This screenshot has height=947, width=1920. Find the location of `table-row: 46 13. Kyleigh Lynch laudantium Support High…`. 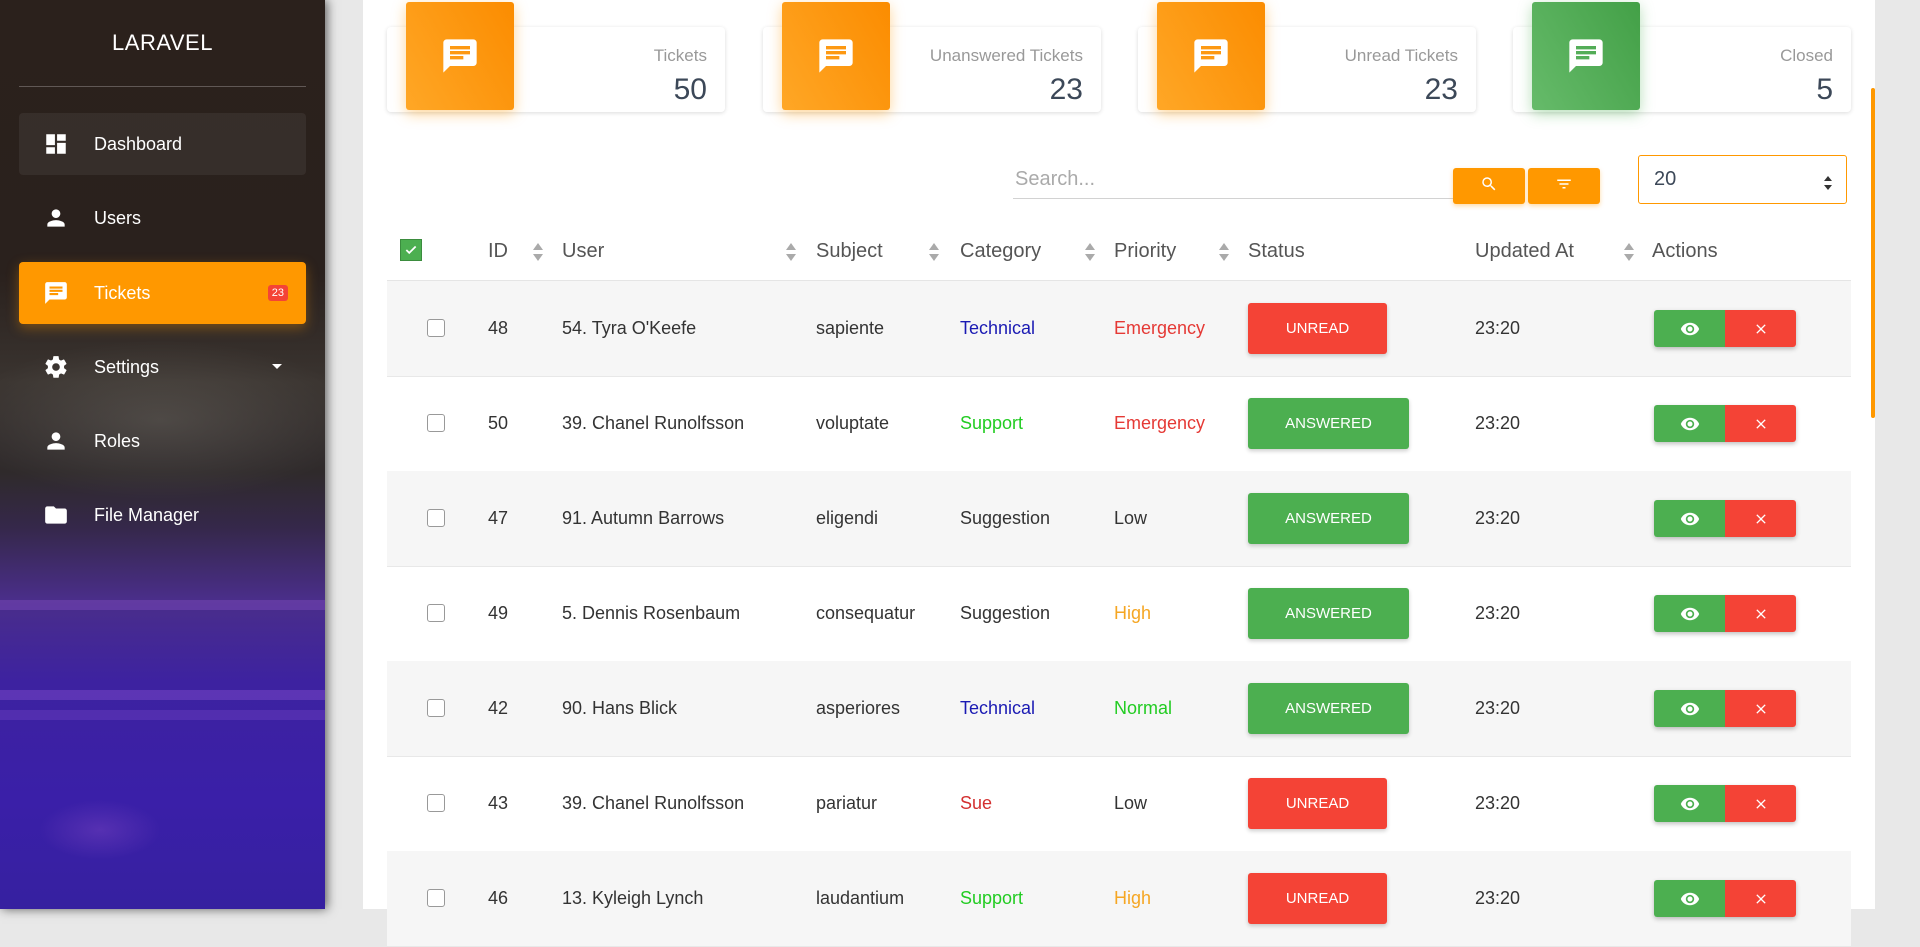

table-row: 46 13. Kyleigh Lynch laudantium Support High… is located at coordinates (1119, 899).